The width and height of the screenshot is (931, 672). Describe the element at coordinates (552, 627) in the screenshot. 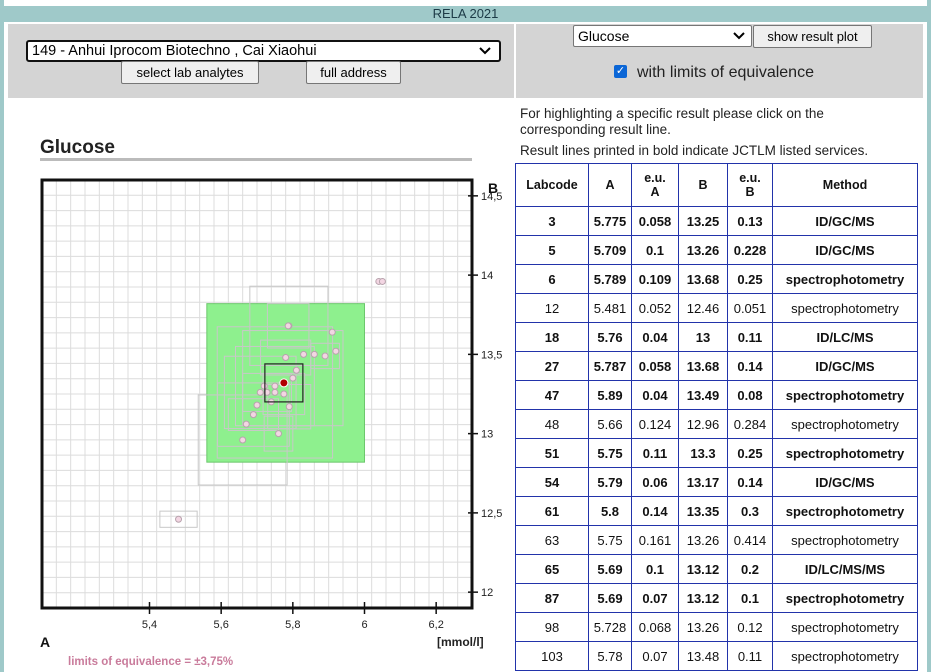

I see `cell-labcode: 98` at that location.